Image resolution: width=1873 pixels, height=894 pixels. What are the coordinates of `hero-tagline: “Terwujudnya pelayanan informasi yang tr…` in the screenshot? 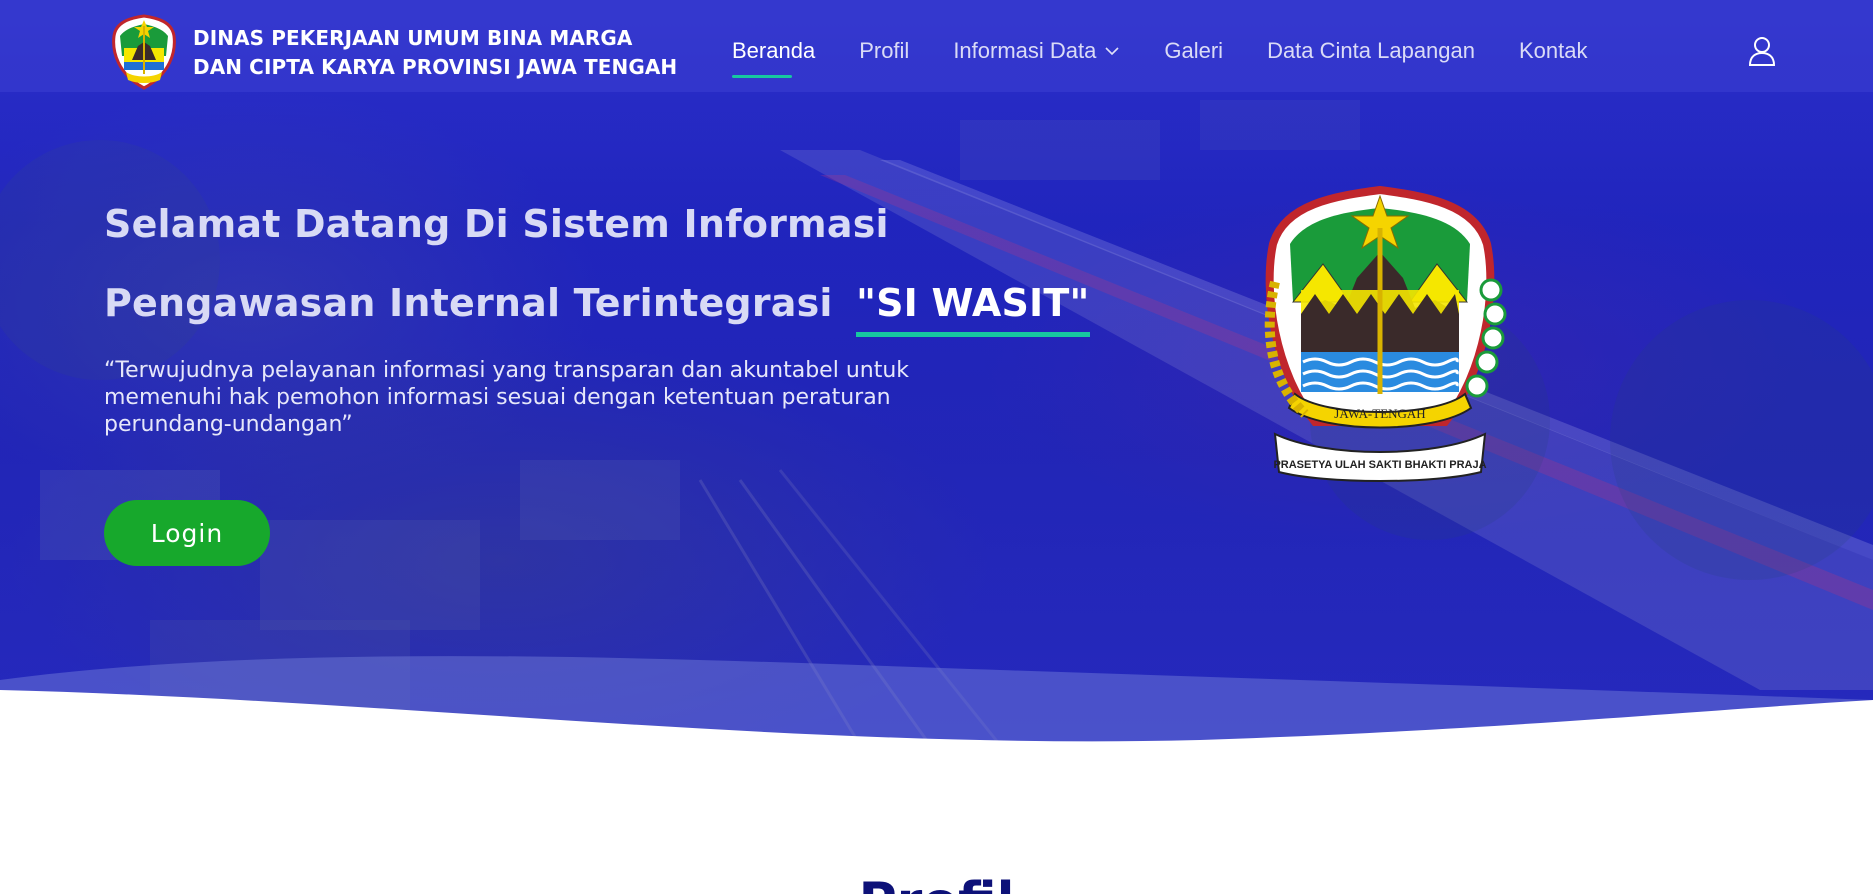 It's located at (507, 397).